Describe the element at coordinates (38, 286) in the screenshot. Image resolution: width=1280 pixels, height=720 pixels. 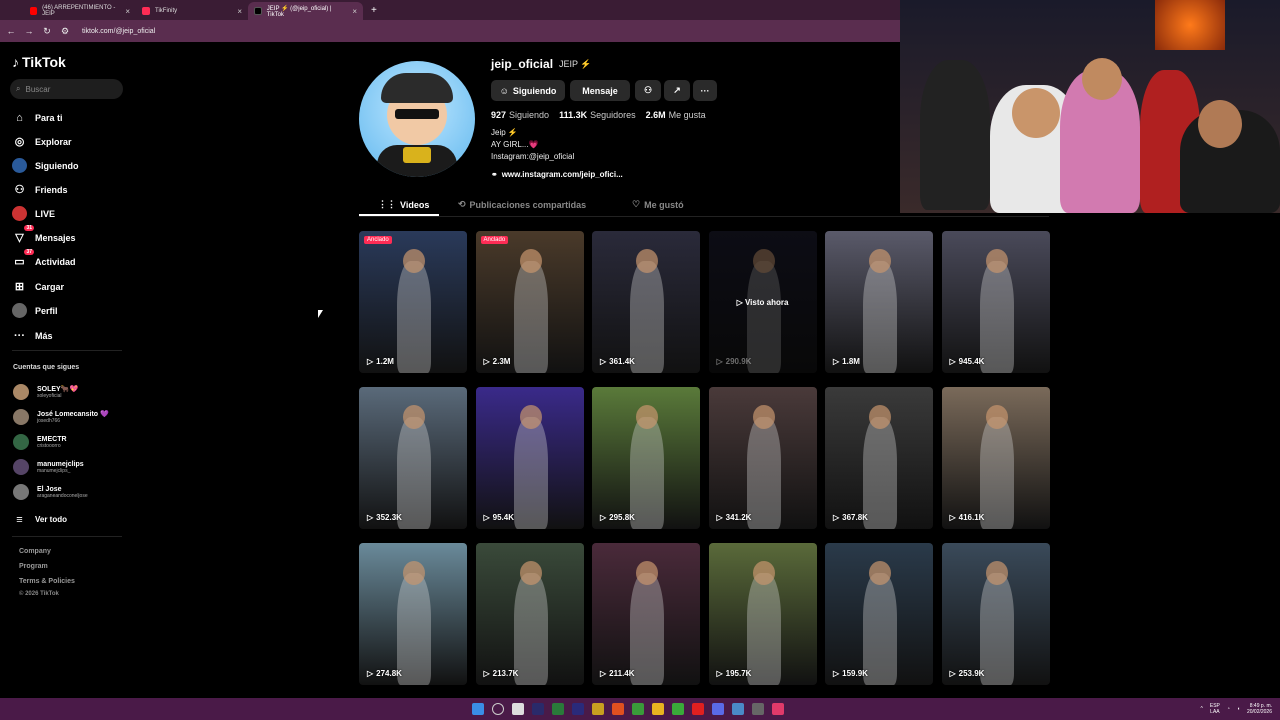
I see `nav-item-cargar: ⊞ Cargar` at that location.